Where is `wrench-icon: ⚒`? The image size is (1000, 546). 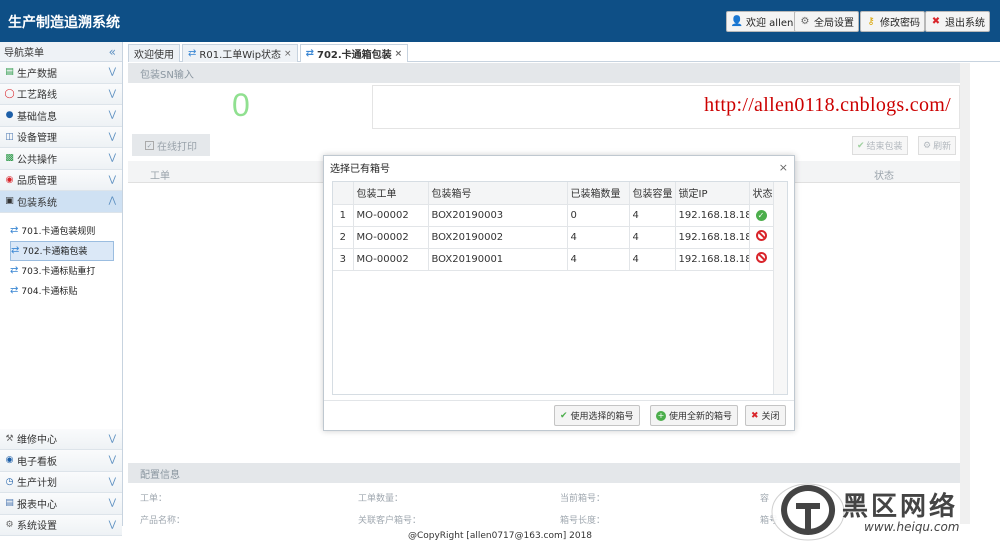
wrench-icon: ⚒ is located at coordinates (9, 438).